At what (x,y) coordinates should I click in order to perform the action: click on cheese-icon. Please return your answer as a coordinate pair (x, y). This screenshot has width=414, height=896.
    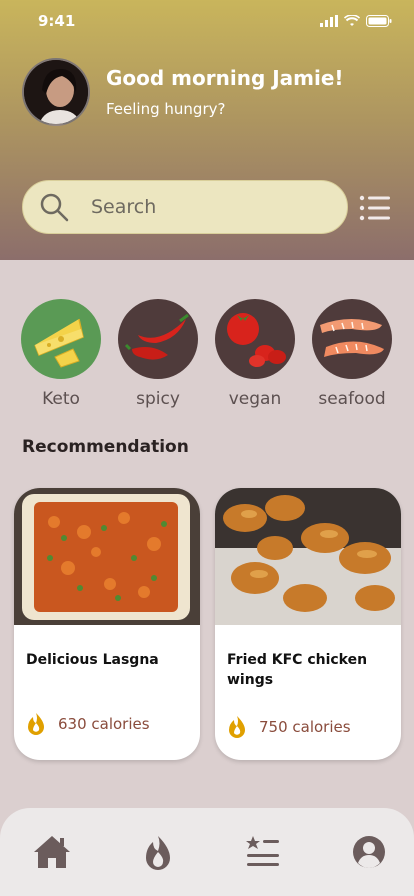
    Looking at the image, I should click on (59, 343).